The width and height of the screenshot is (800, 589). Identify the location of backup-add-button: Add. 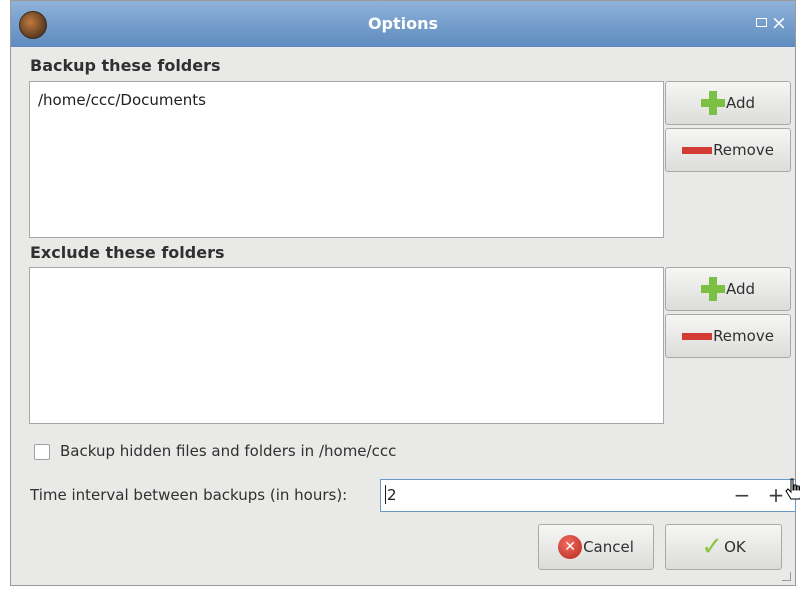
(728, 103).